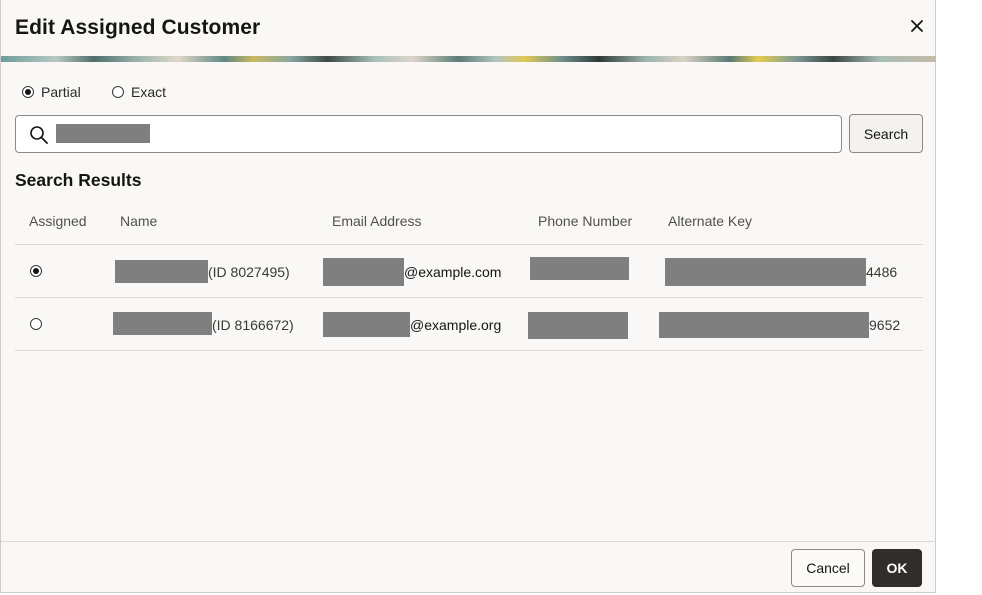  What do you see at coordinates (456, 325) in the screenshot?
I see `email-domain: @example.org` at bounding box center [456, 325].